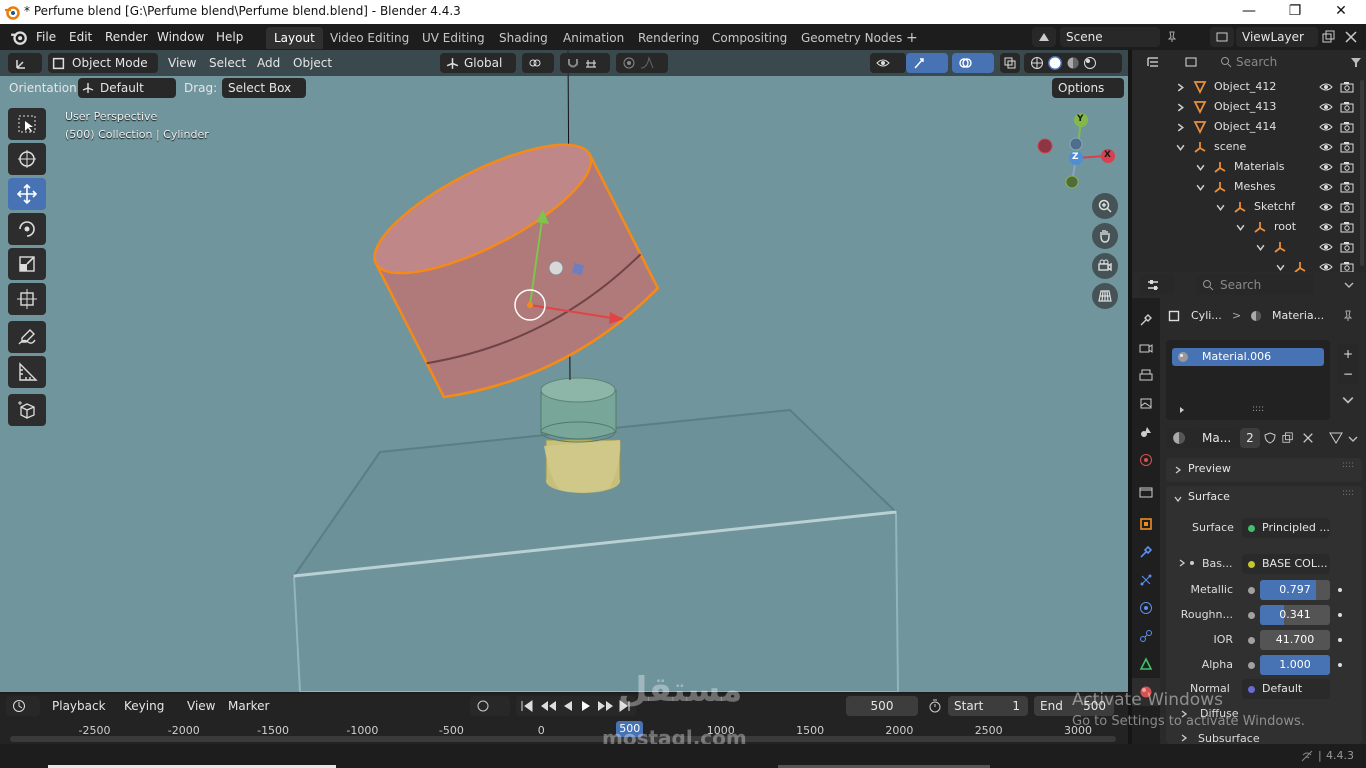  I want to click on menu-help: Help, so click(229, 37).